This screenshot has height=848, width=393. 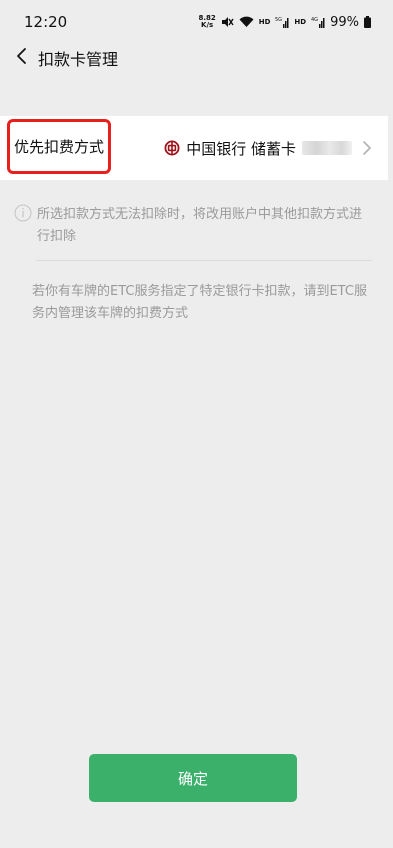 I want to click on preferred-payment-label: 优先扣费方式, so click(x=58, y=147).